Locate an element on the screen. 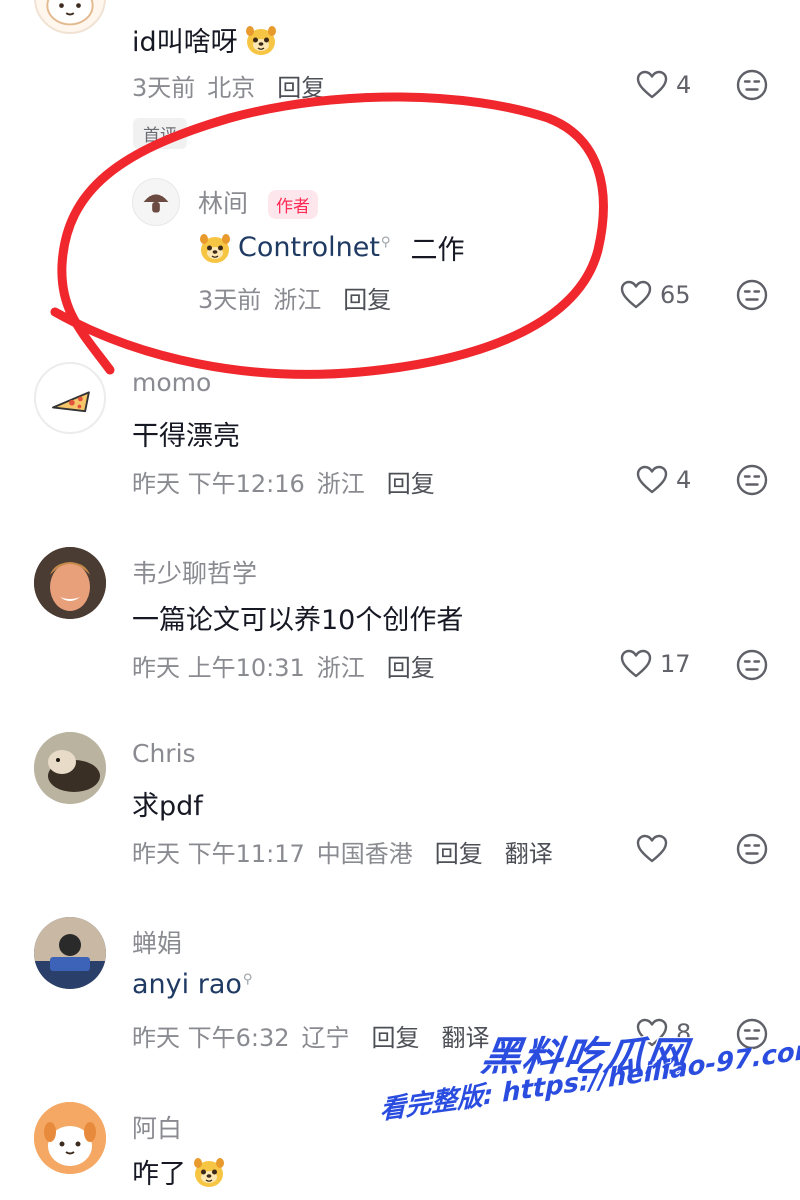 The height and width of the screenshot is (1200, 800). username: 蝉娟 is located at coordinates (157, 942).